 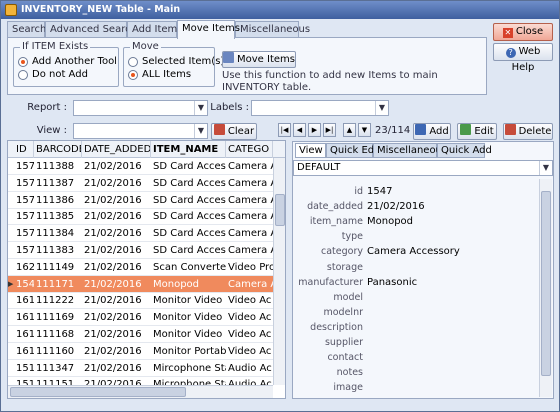 What do you see at coordinates (55, 351) in the screenshot?
I see `cell-barcode: 111160` at bounding box center [55, 351].